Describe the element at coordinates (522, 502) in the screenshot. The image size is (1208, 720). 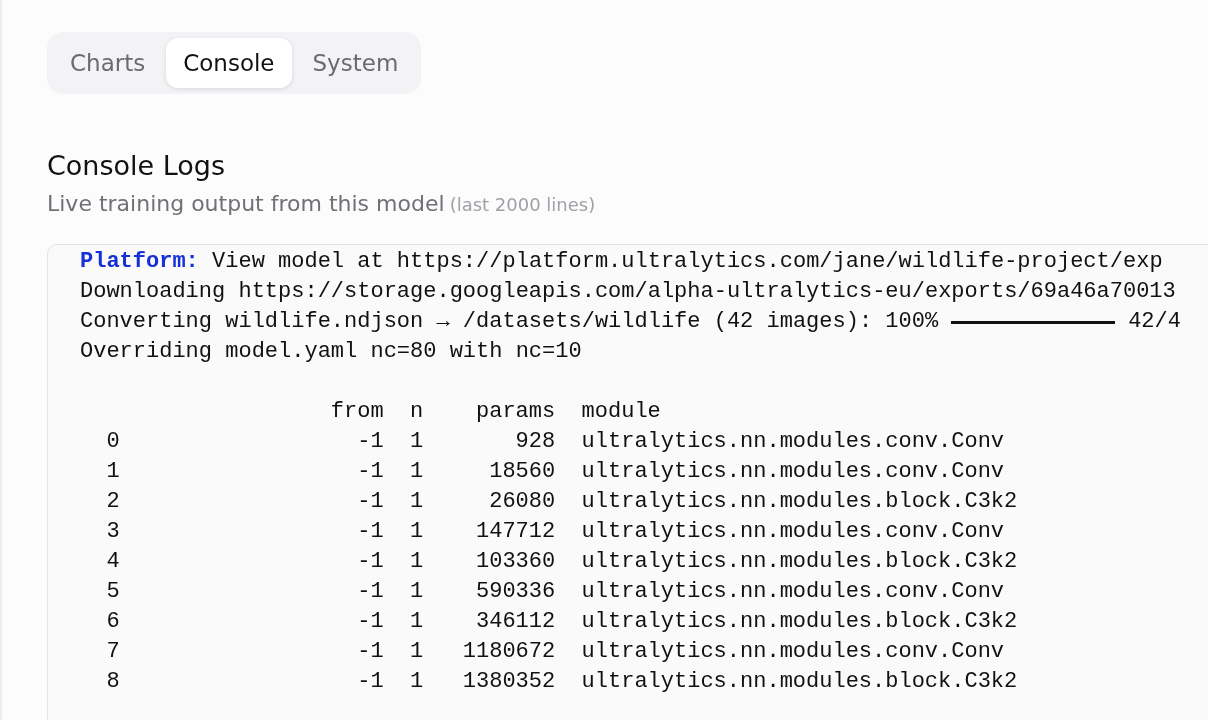
I see `table-cell-text: 26080` at that location.